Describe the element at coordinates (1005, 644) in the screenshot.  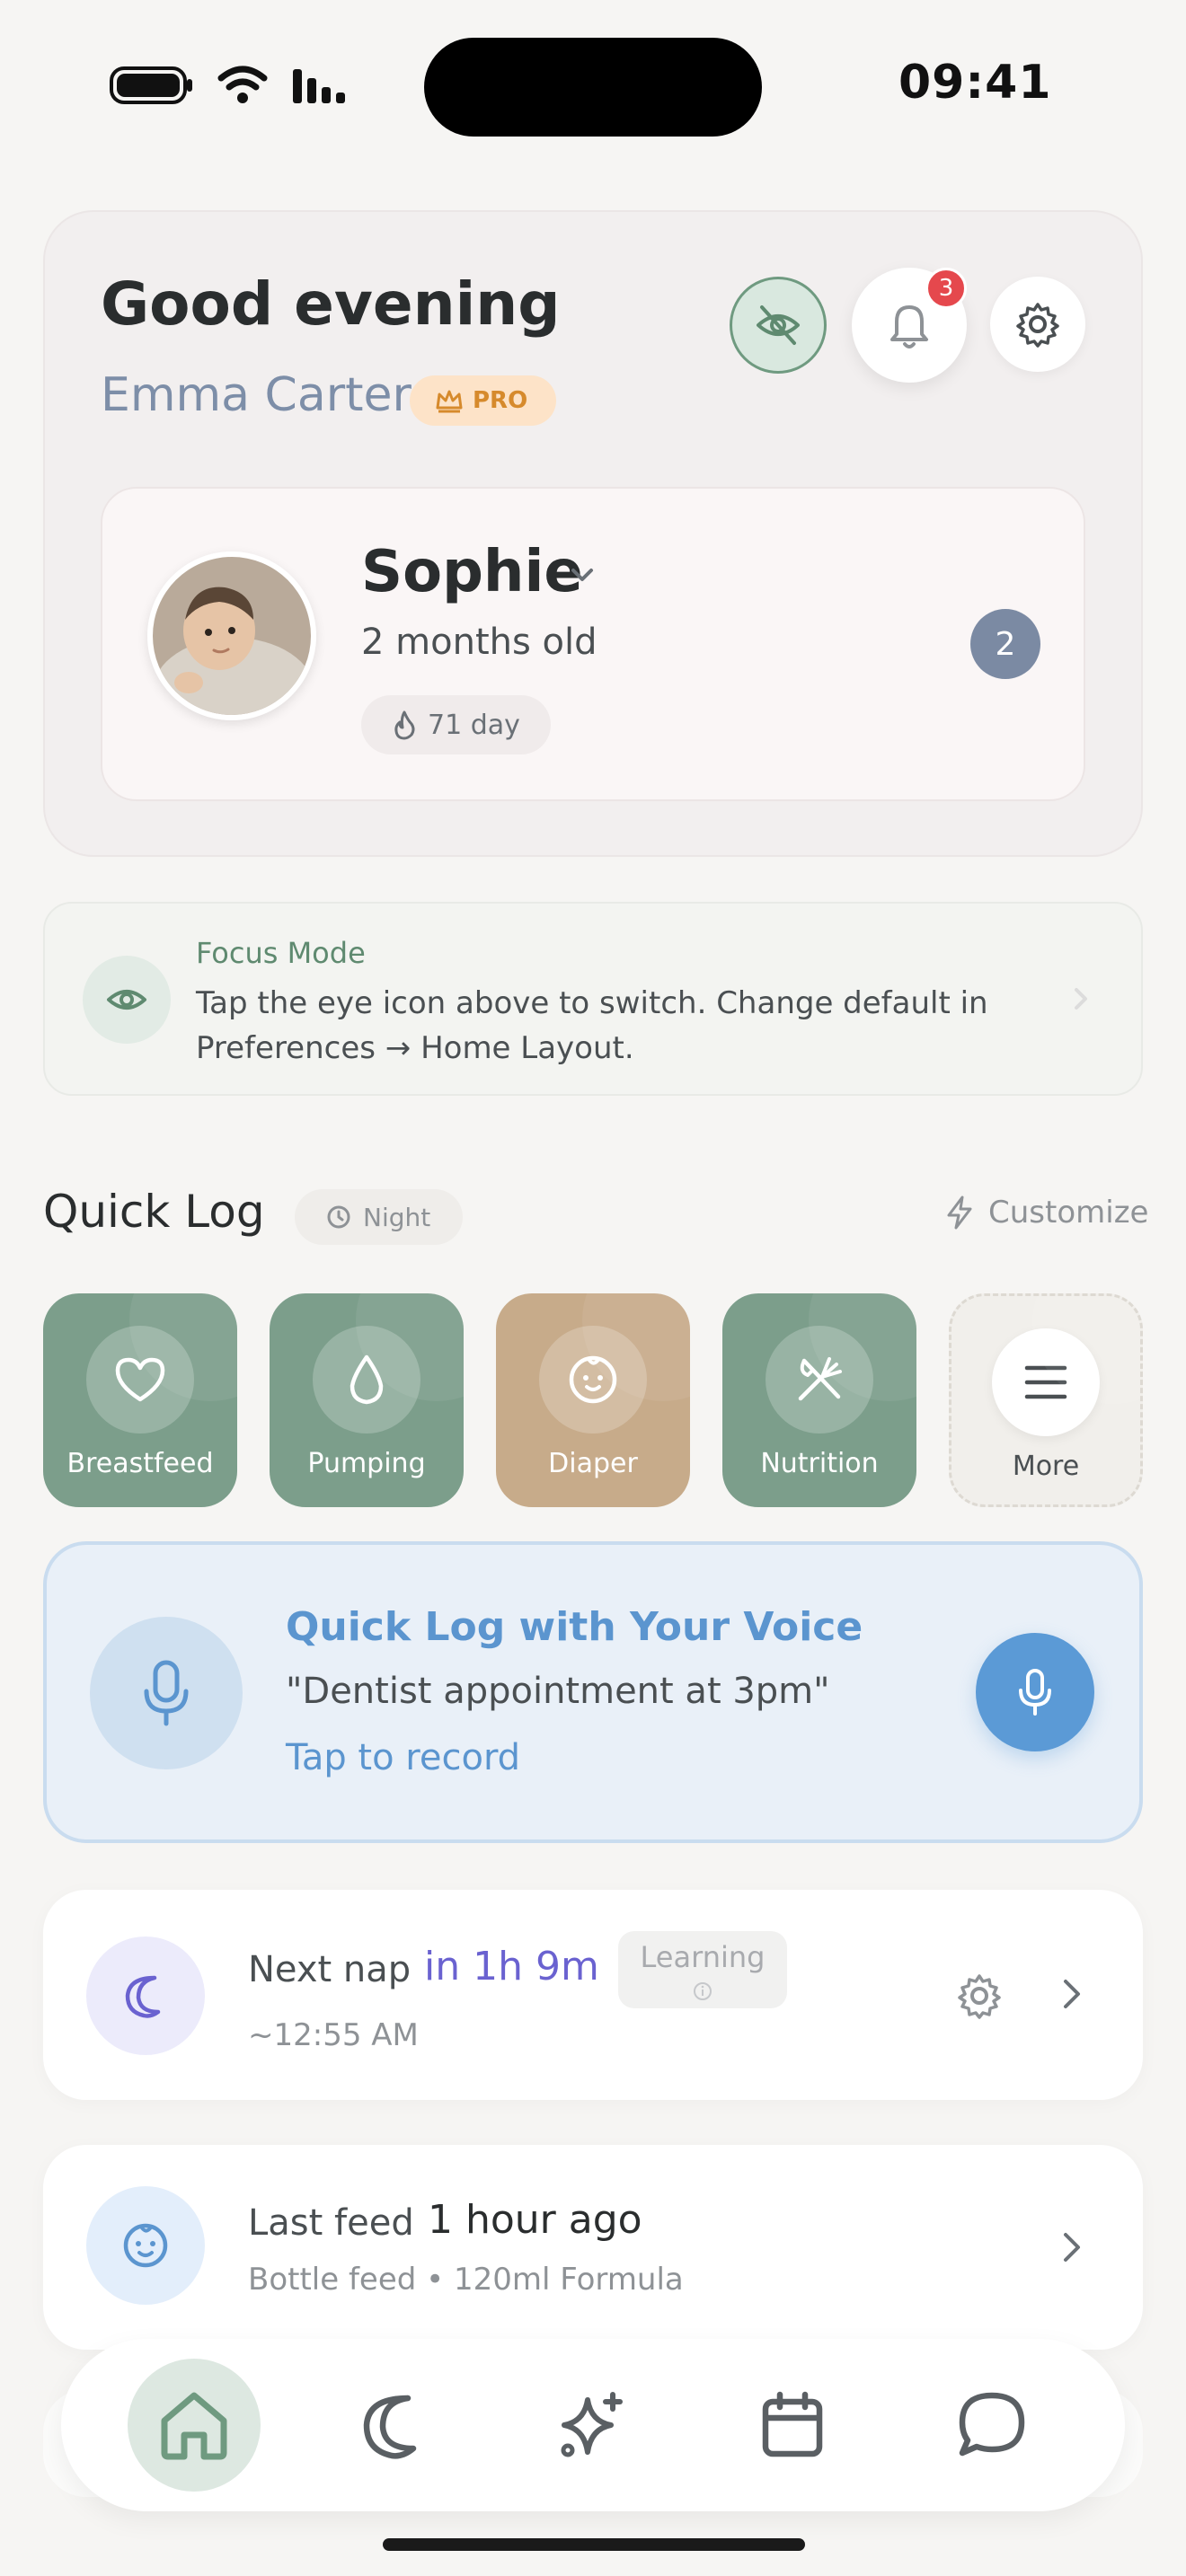
I see `baby-count-badge: 2` at that location.